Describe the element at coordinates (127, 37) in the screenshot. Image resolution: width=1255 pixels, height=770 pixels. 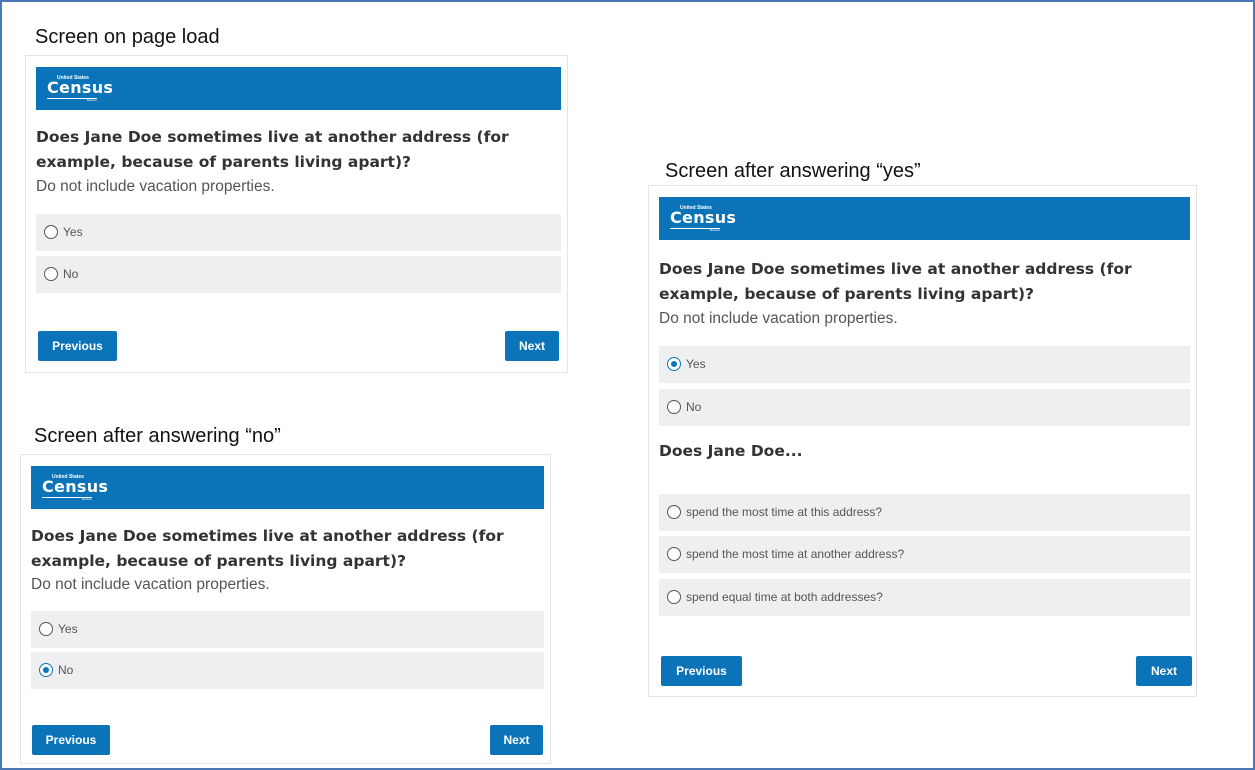
I see `caption-page-load: Screen on page load` at that location.